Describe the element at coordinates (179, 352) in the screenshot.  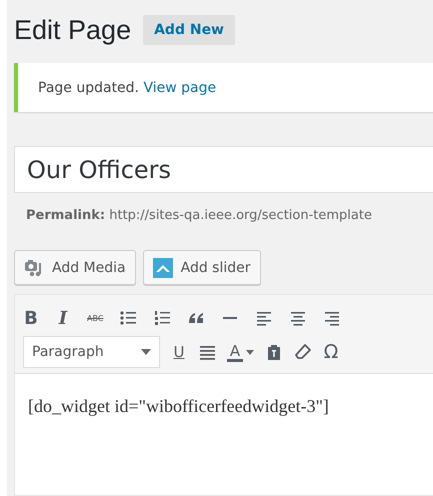
I see `underline-button: U` at that location.